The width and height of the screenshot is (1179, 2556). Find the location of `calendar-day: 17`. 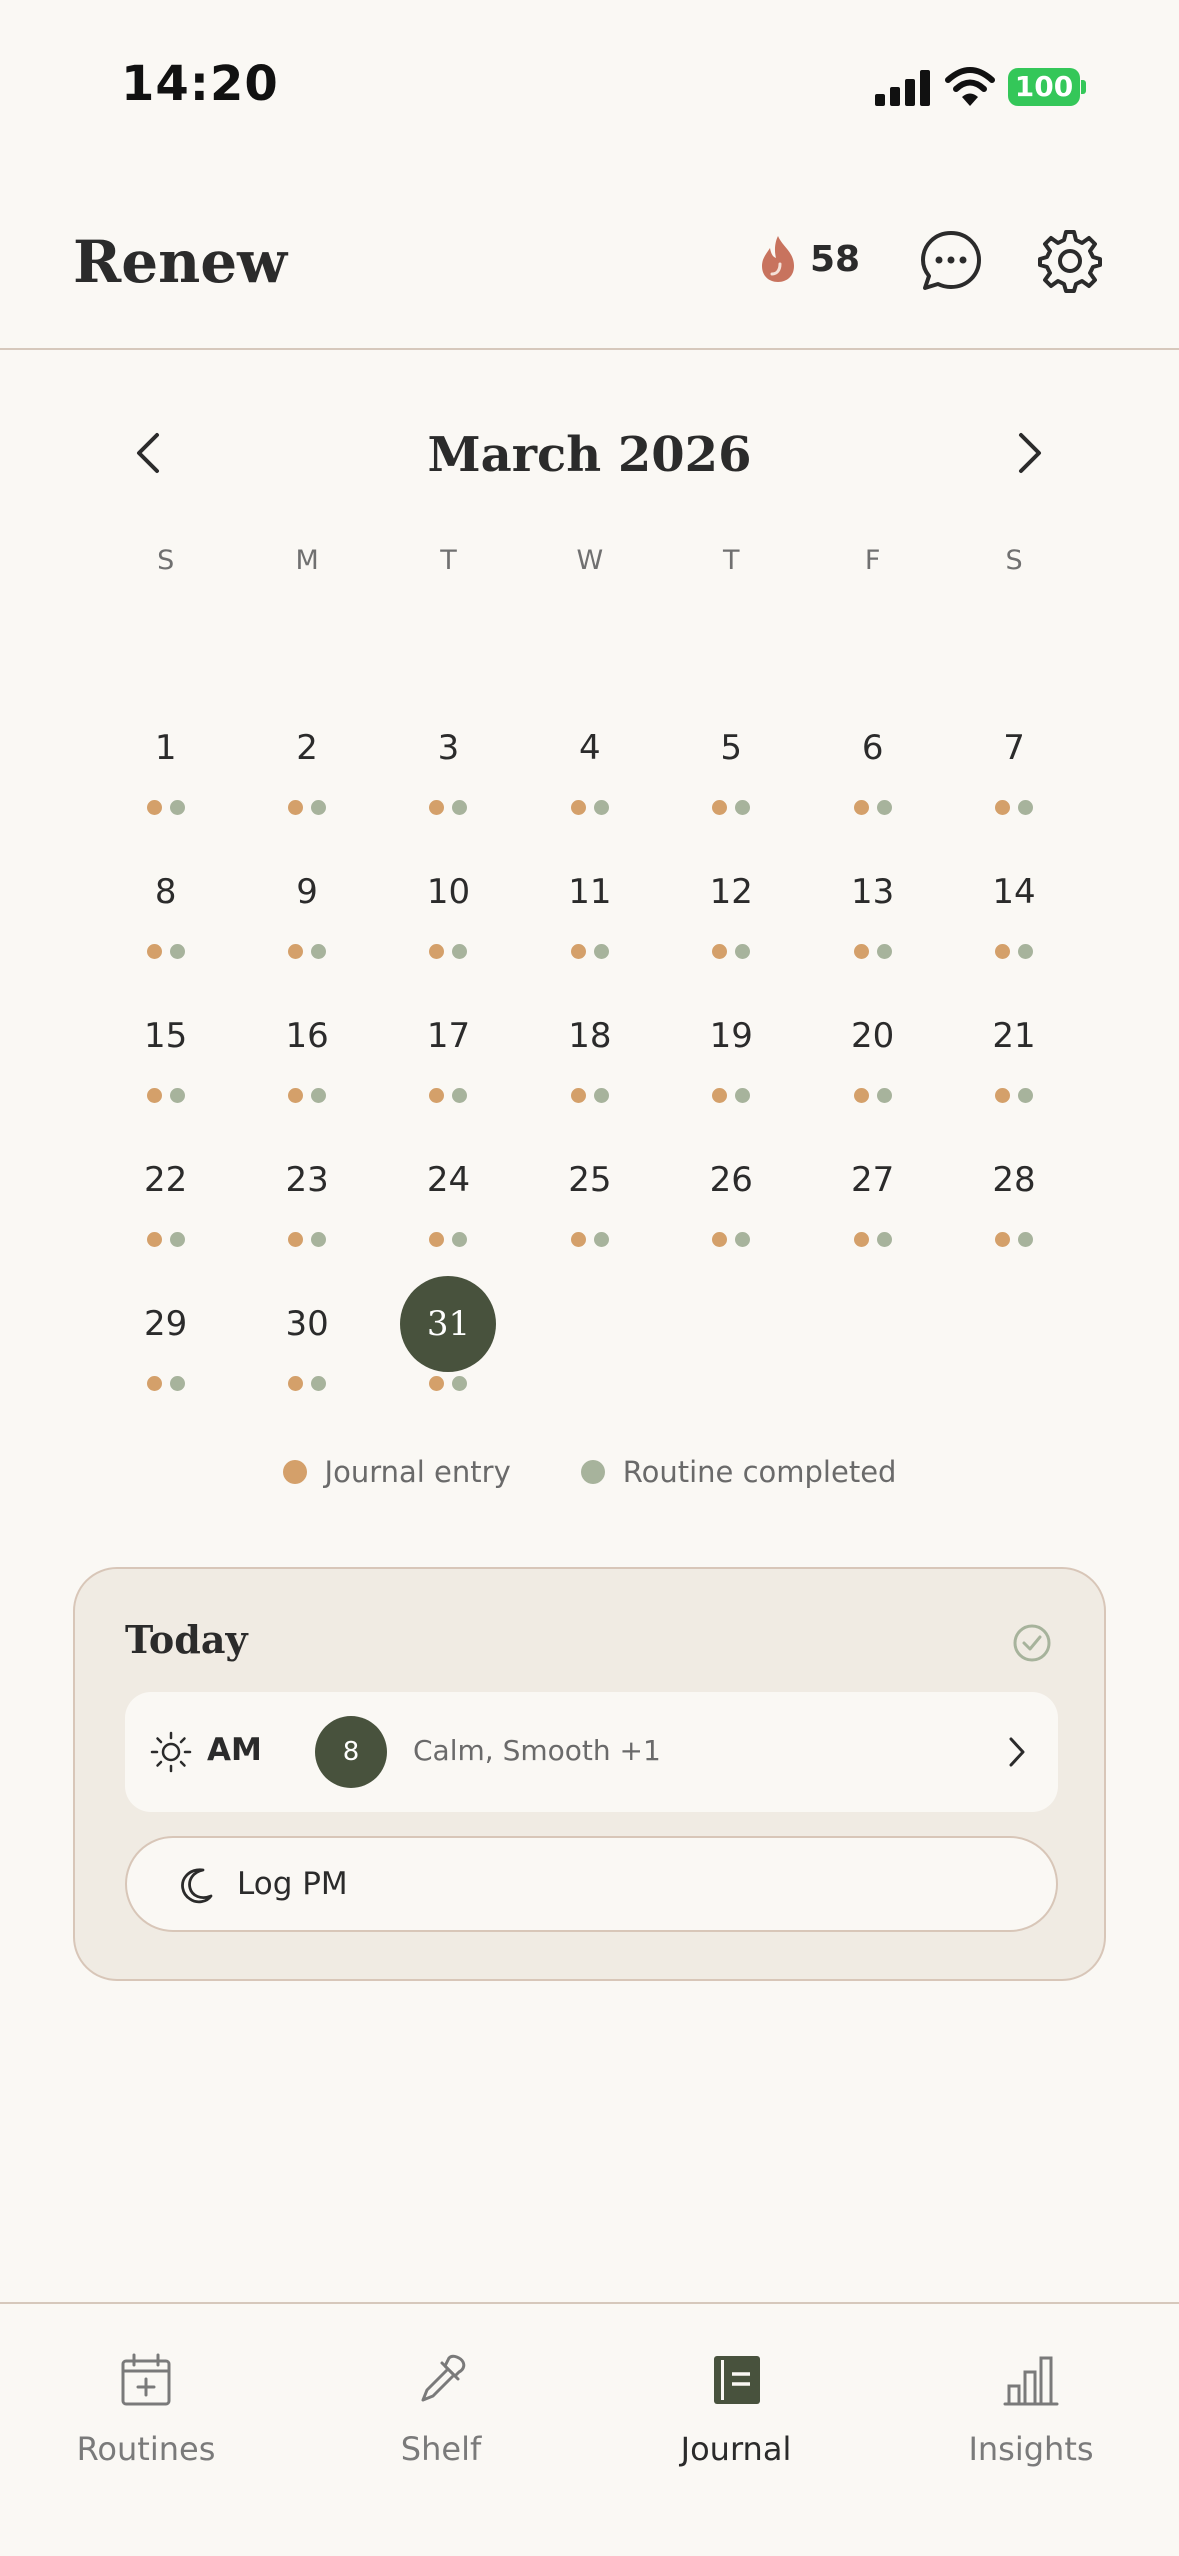

calendar-day: 17 is located at coordinates (448, 1060).